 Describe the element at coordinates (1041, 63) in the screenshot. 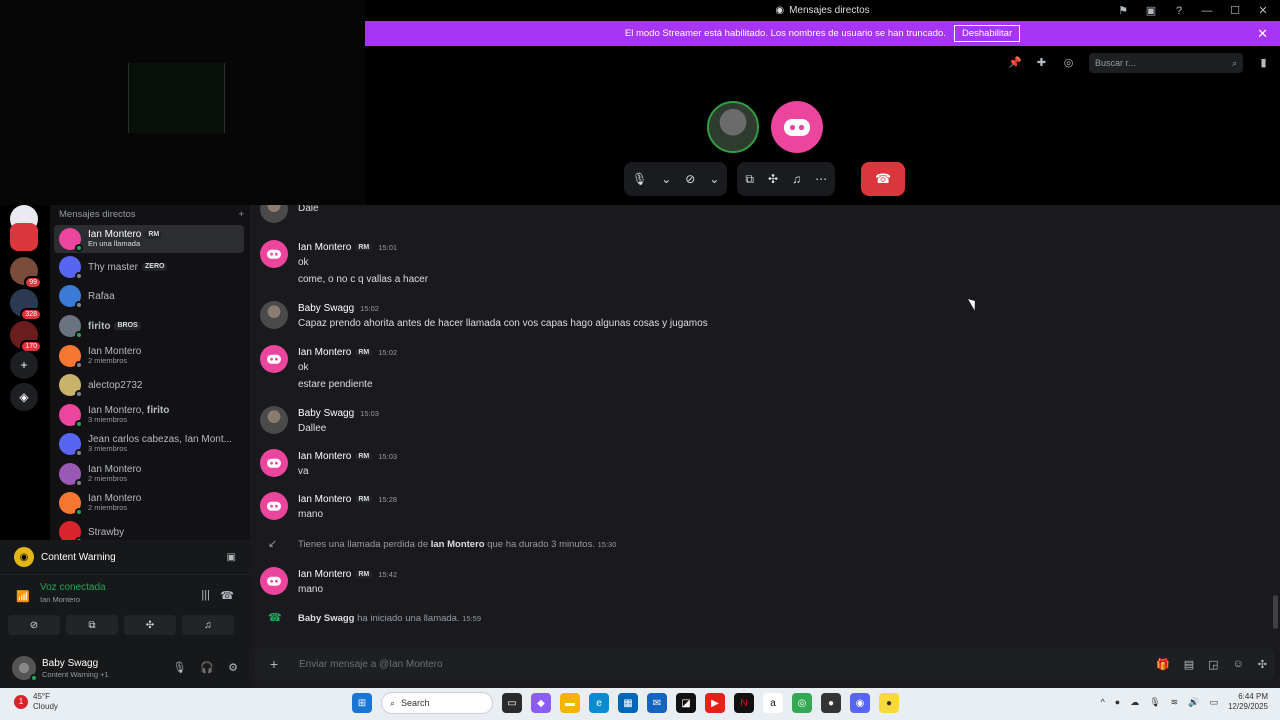

I see `add-friend-icon: ✚` at that location.